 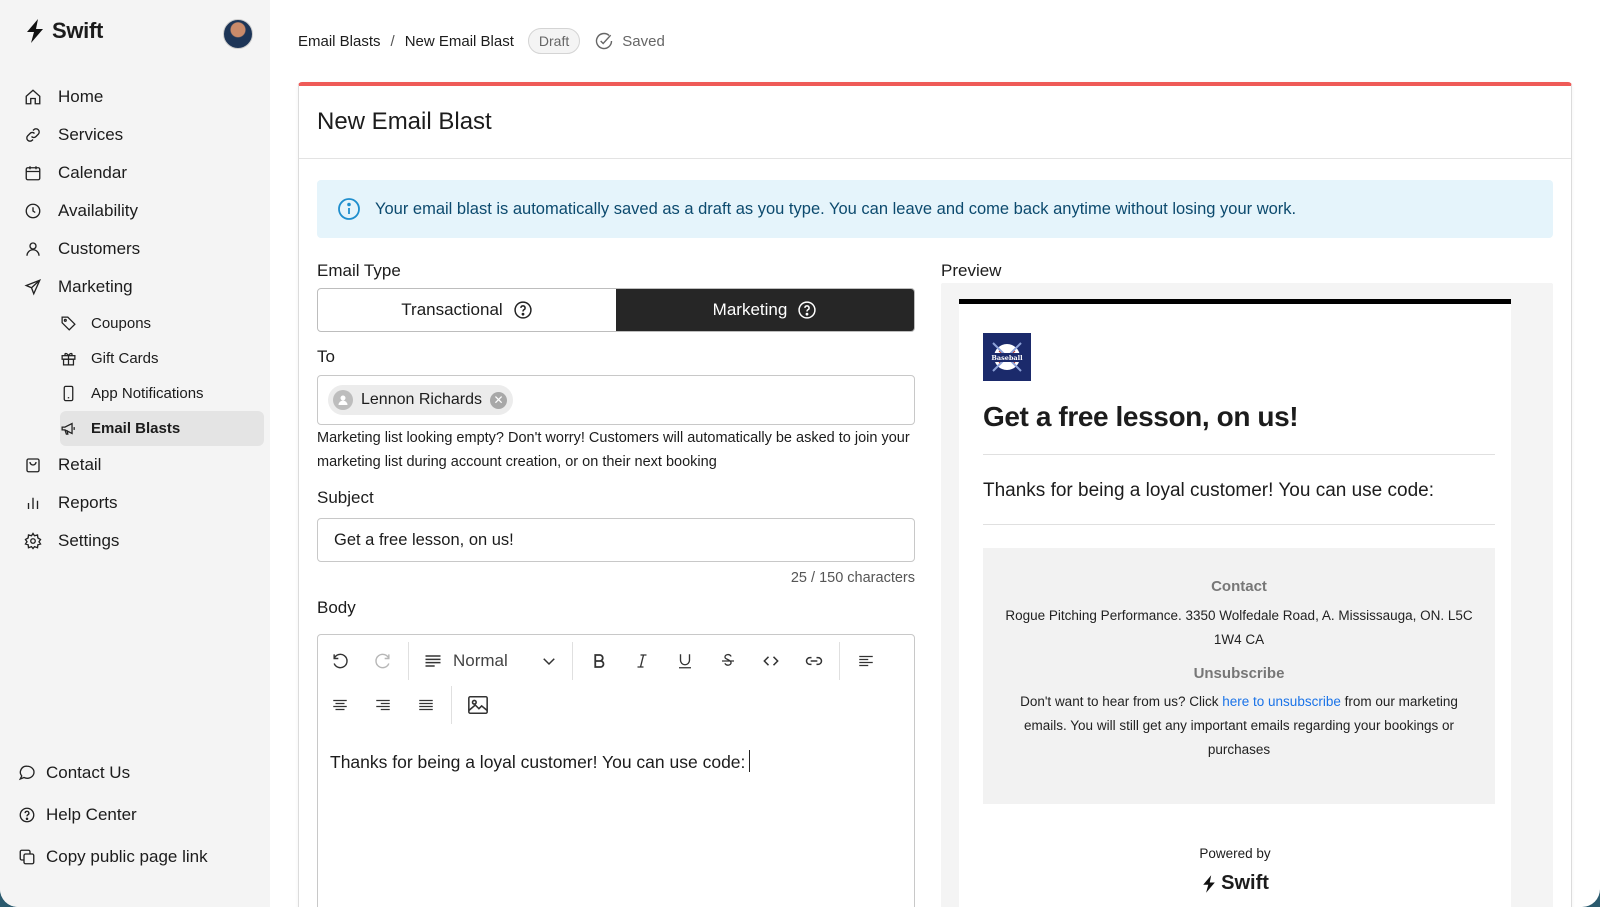 I want to click on sidebar-item-reports: Reports, so click(x=144, y=503).